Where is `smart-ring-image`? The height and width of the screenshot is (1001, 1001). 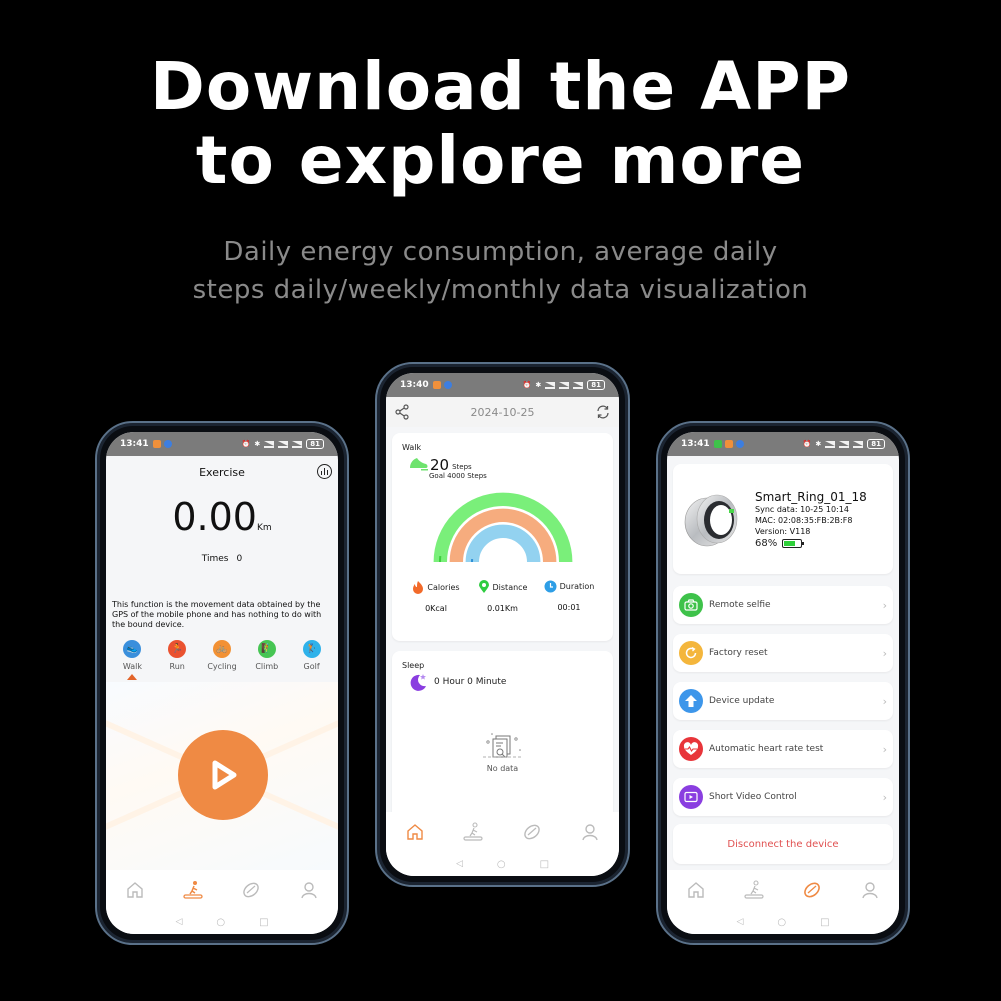
smart-ring-image is located at coordinates (711, 520).